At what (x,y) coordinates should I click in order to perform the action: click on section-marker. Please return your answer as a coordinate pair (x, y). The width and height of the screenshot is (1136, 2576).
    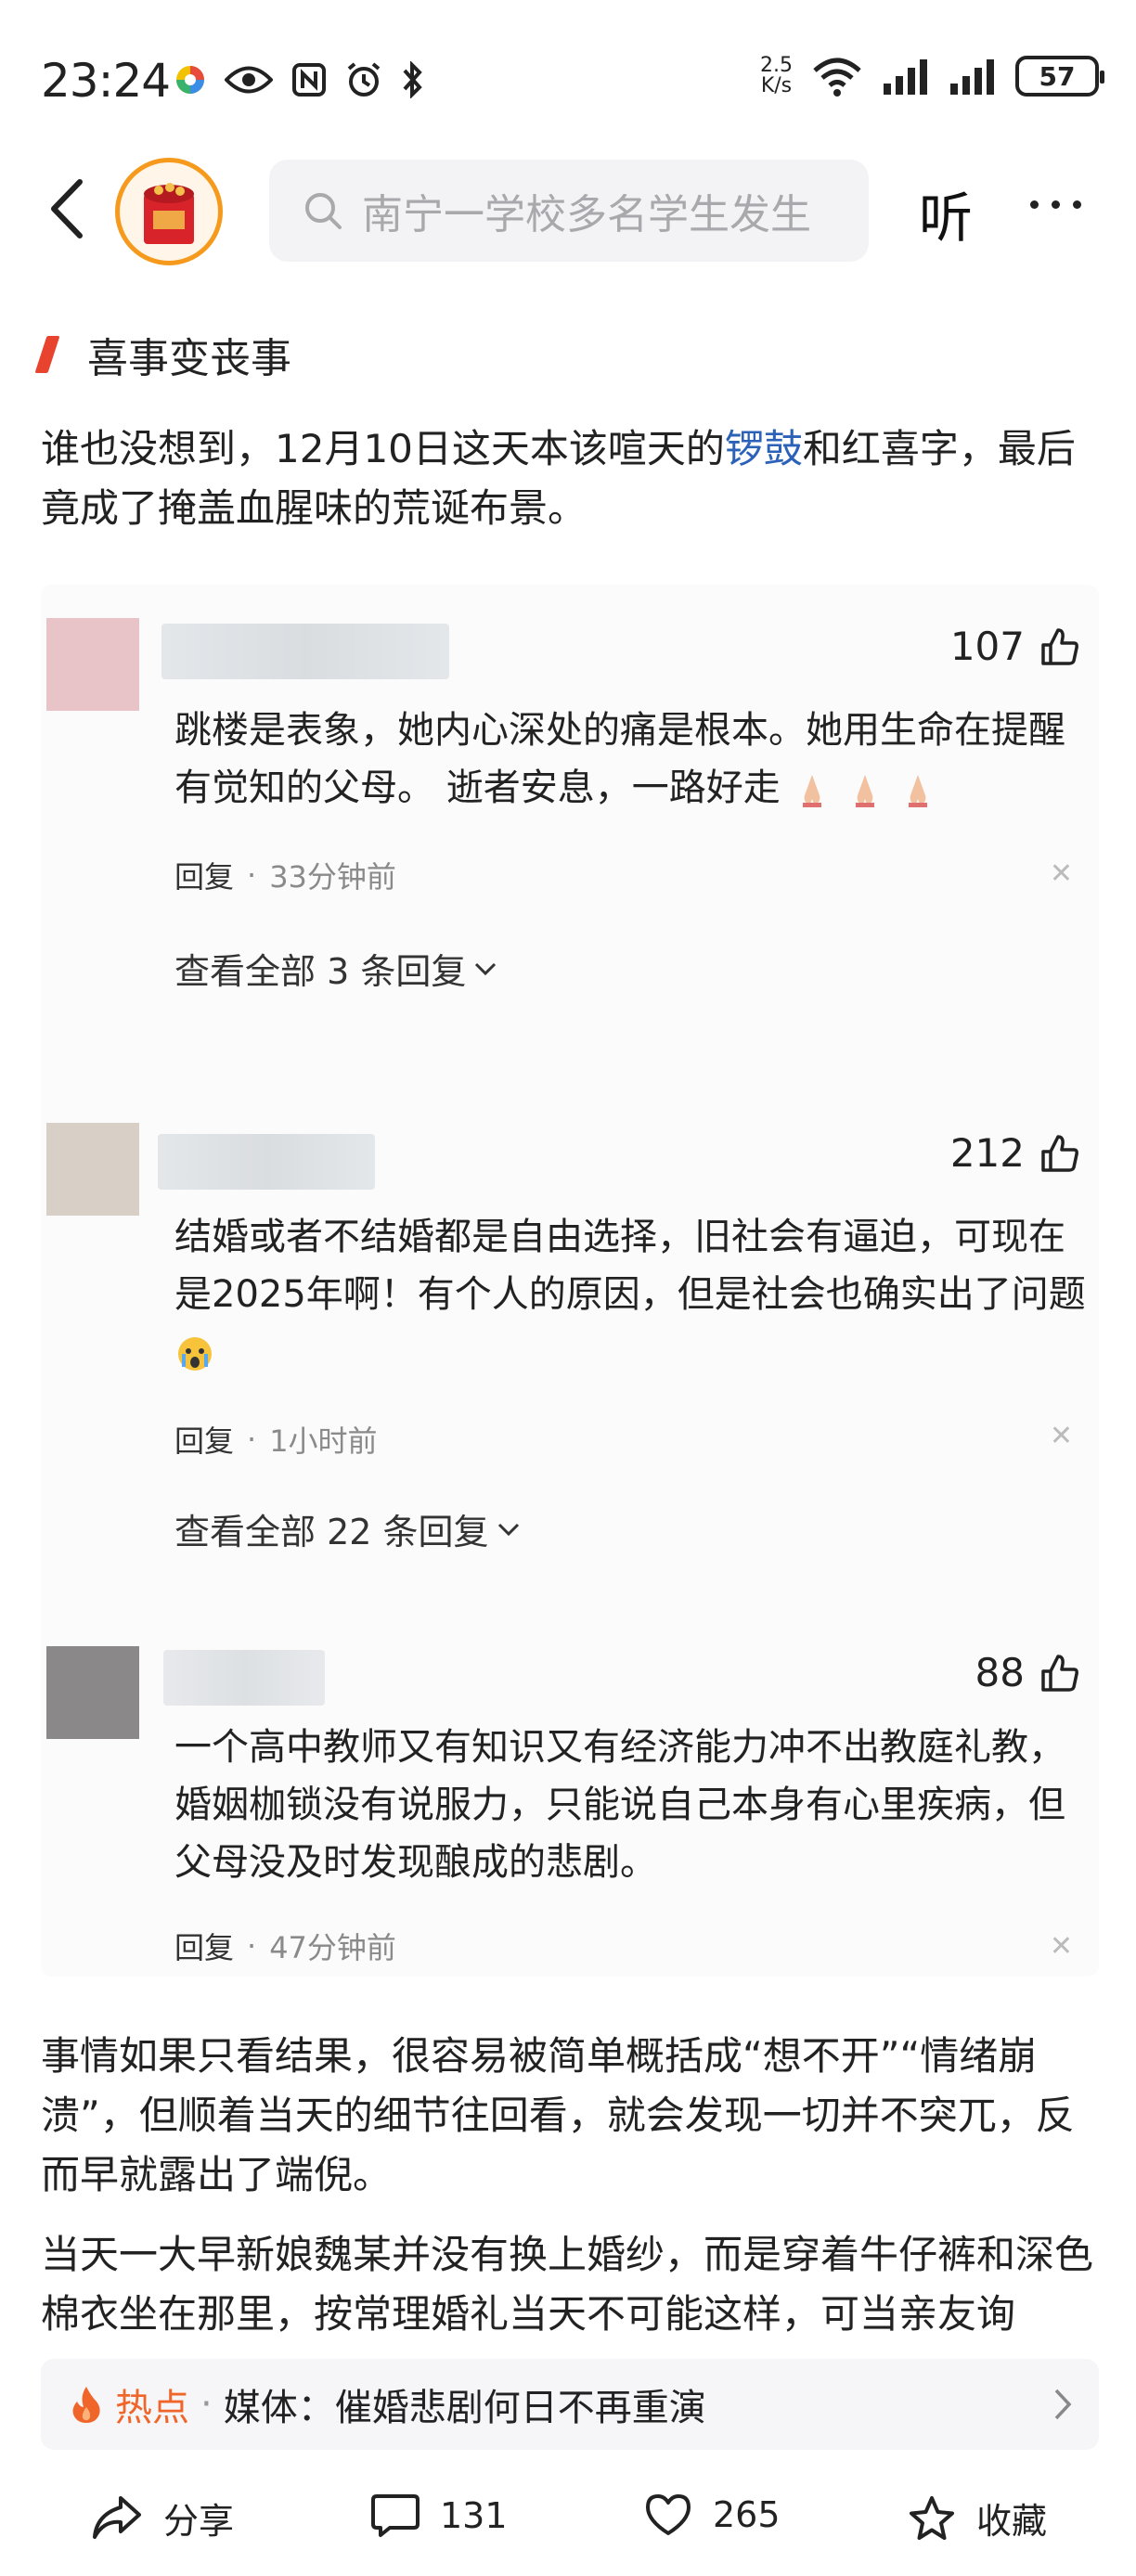
    Looking at the image, I should click on (47, 354).